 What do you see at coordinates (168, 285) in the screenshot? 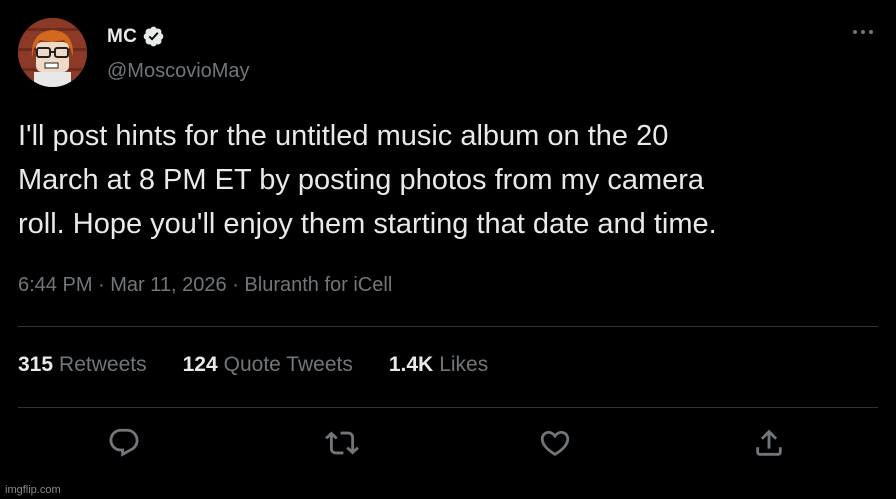
I see `tweet-date: Mar 11, 2026` at bounding box center [168, 285].